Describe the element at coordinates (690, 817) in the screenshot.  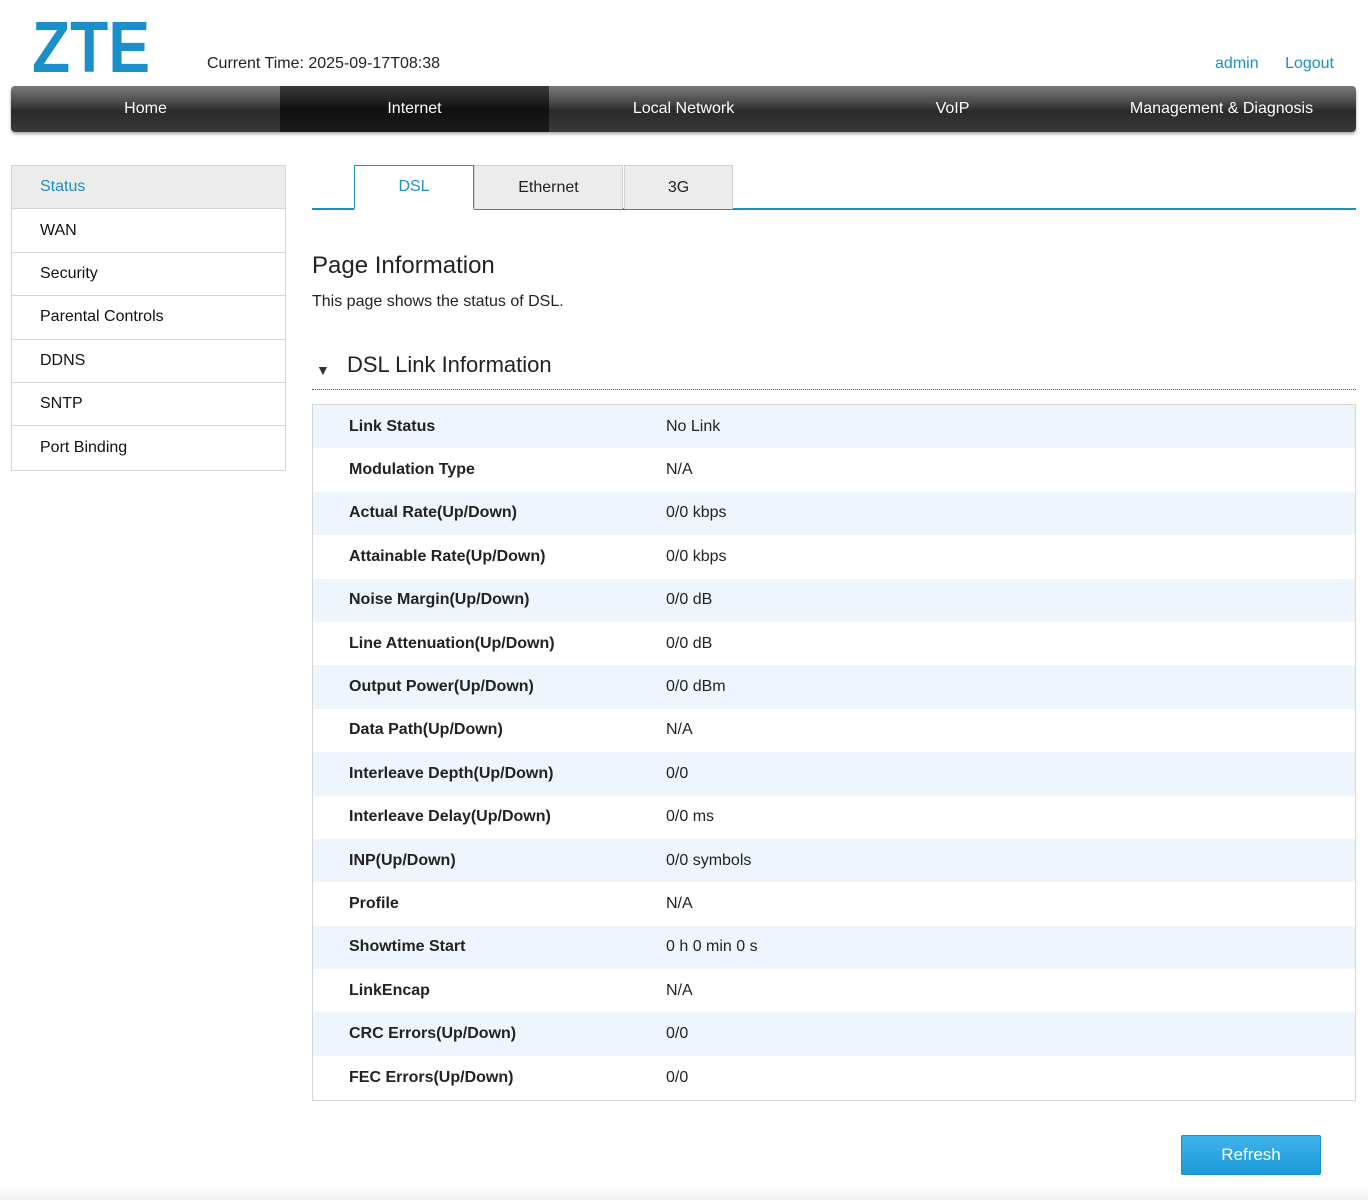
I see `row-value: 0/0 ms` at that location.